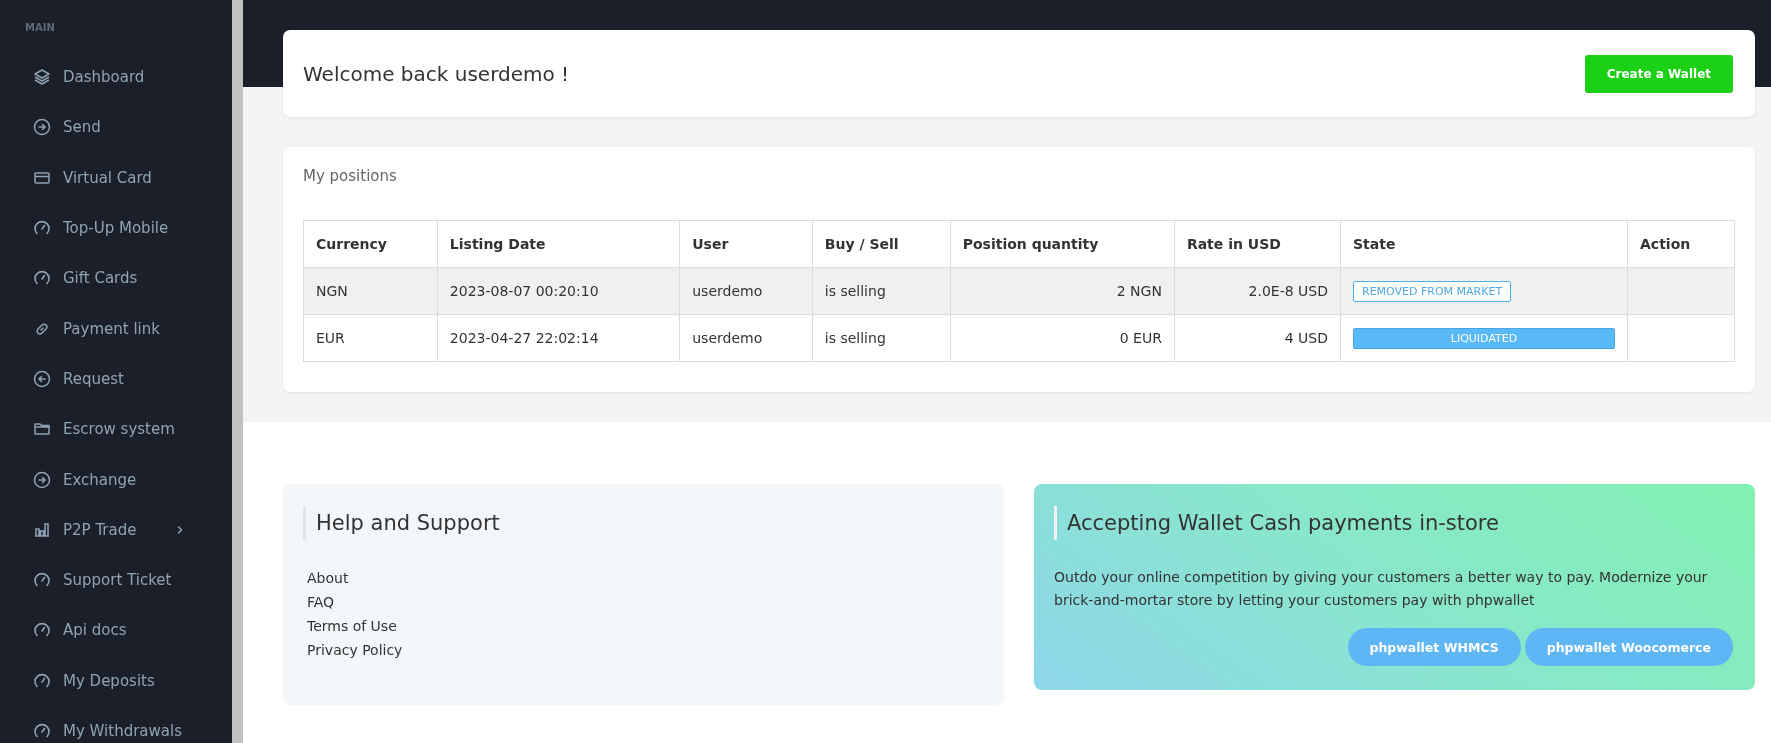  What do you see at coordinates (1062, 291) in the screenshot?
I see `table-cell: 2 NGN` at bounding box center [1062, 291].